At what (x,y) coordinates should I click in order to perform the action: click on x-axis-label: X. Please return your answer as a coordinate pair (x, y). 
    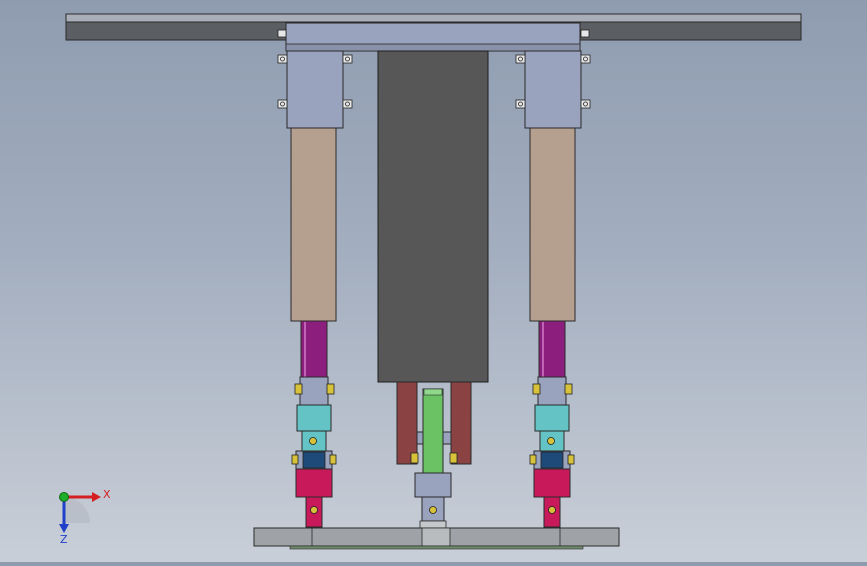
    Looking at the image, I should click on (107, 494).